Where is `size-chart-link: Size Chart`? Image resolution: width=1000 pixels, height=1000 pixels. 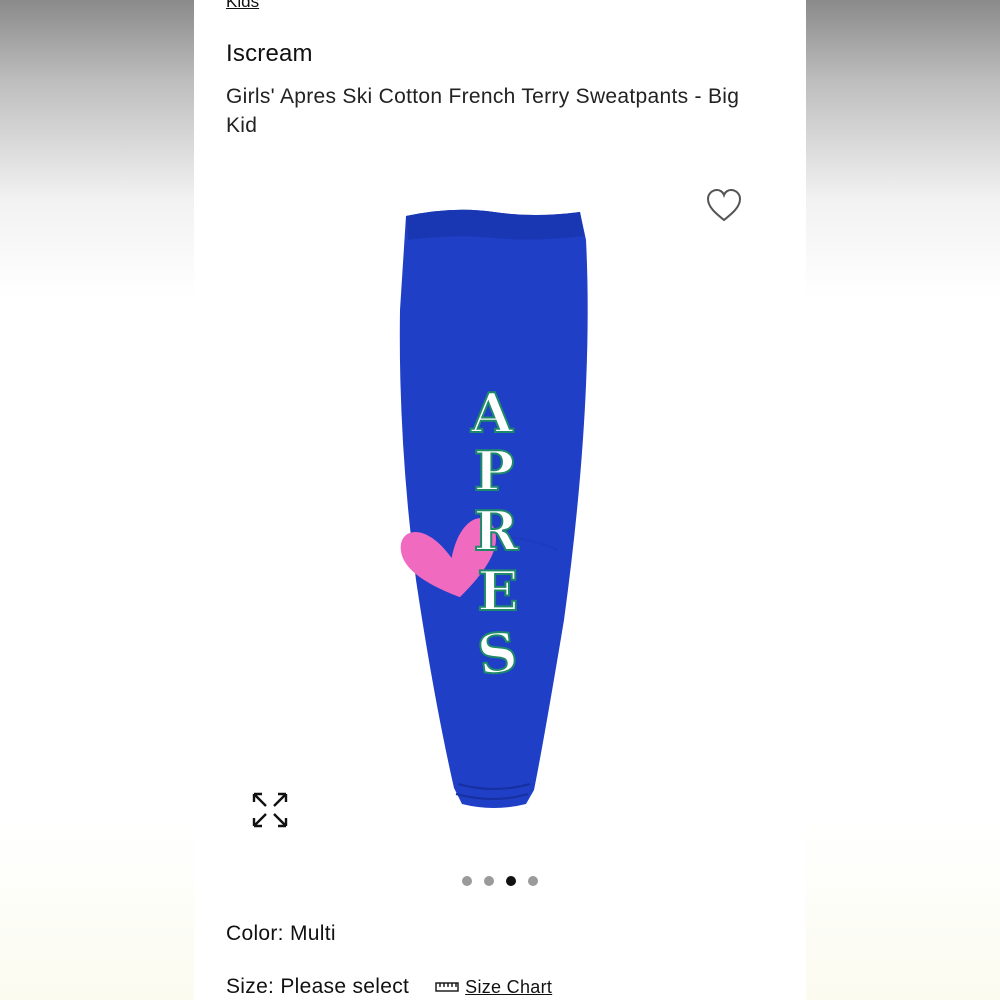 size-chart-link: Size Chart is located at coordinates (493, 987).